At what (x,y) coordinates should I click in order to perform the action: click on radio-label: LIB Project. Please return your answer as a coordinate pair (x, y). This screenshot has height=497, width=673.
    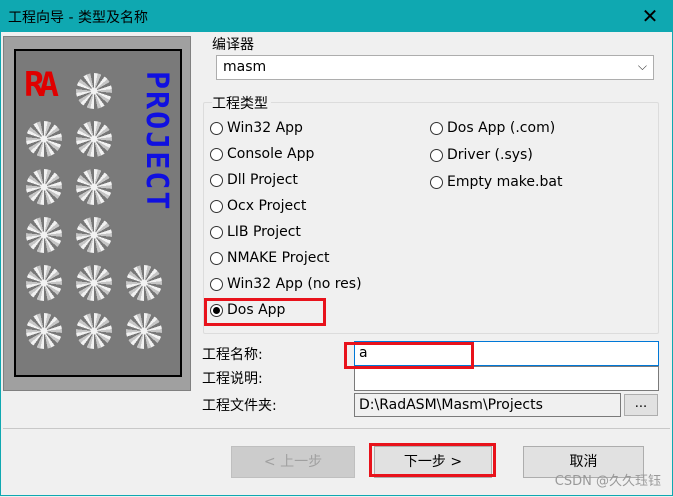
    Looking at the image, I should click on (264, 232).